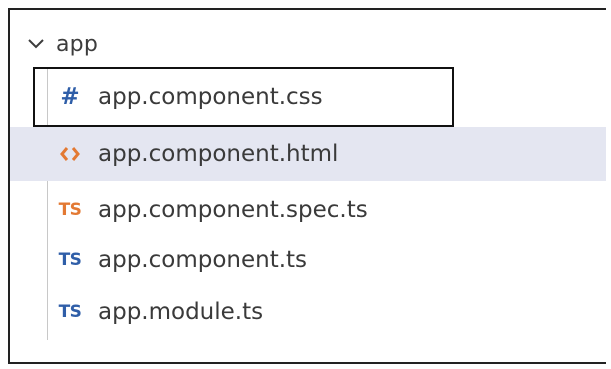 The width and height of the screenshot is (611, 369). I want to click on css-hash-icon: #, so click(70, 97).